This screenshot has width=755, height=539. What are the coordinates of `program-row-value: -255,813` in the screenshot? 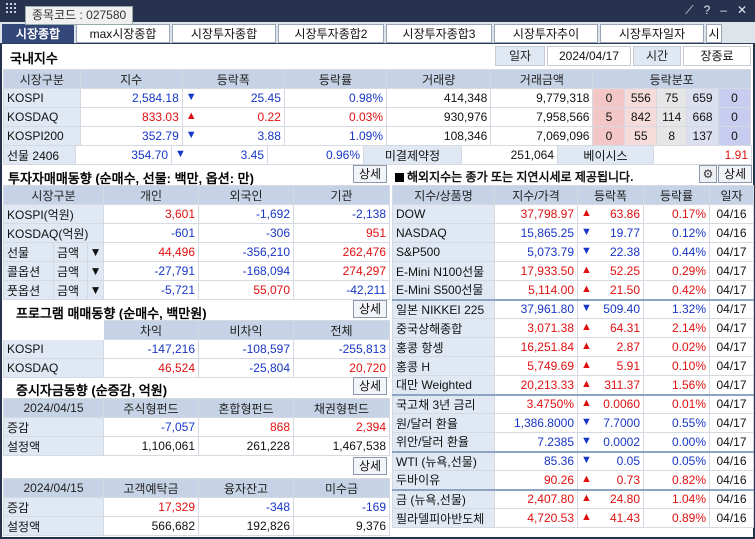 It's located at (341, 349).